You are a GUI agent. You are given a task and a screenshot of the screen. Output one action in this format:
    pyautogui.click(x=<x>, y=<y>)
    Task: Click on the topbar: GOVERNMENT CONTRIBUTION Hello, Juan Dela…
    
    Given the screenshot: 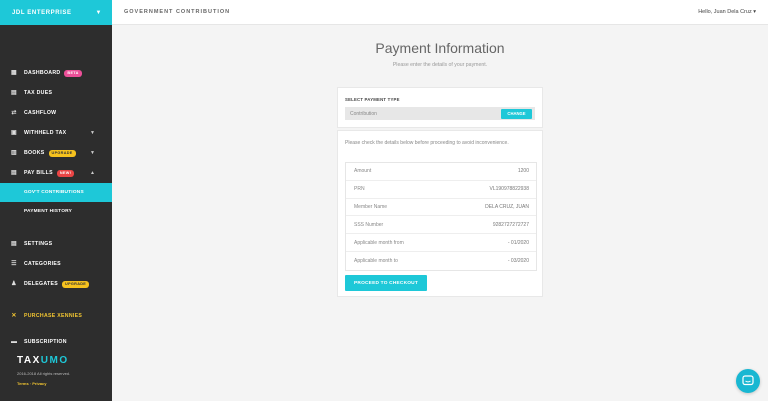 What is the action you would take?
    pyautogui.click(x=440, y=12)
    